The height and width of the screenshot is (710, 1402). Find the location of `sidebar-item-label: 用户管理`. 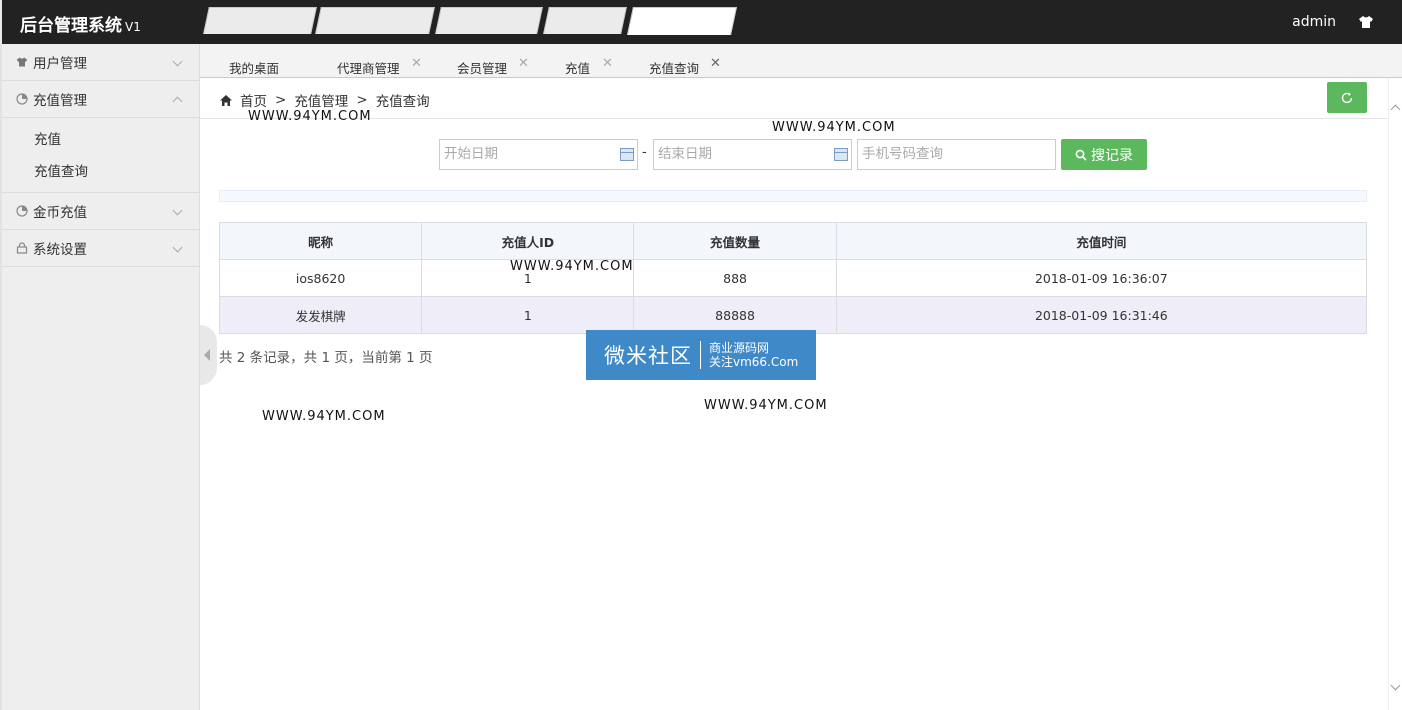

sidebar-item-label: 用户管理 is located at coordinates (60, 64).